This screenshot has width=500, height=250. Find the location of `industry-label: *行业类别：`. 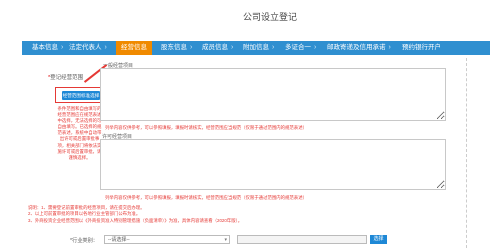

industry-label: *行业类别： is located at coordinates (84, 241).